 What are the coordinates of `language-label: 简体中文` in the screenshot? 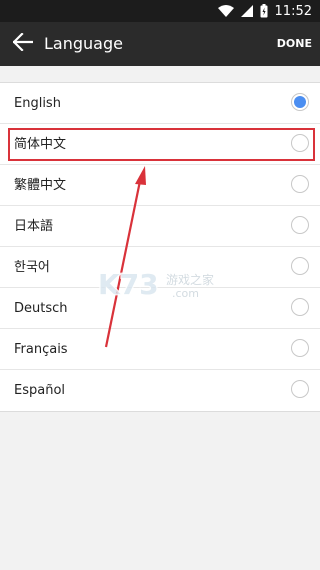 It's located at (40, 144).